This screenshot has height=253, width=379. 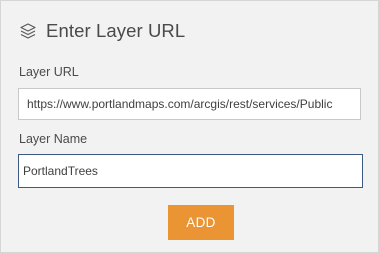 I want to click on add-button: ADD, so click(x=201, y=222).